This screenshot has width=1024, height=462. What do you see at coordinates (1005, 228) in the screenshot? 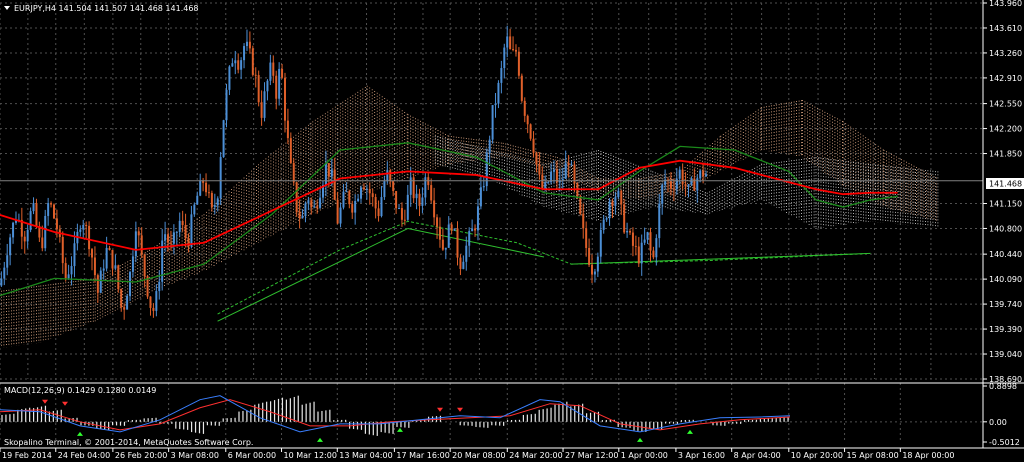
I see `price-tick-label: 140.800` at bounding box center [1005, 228].